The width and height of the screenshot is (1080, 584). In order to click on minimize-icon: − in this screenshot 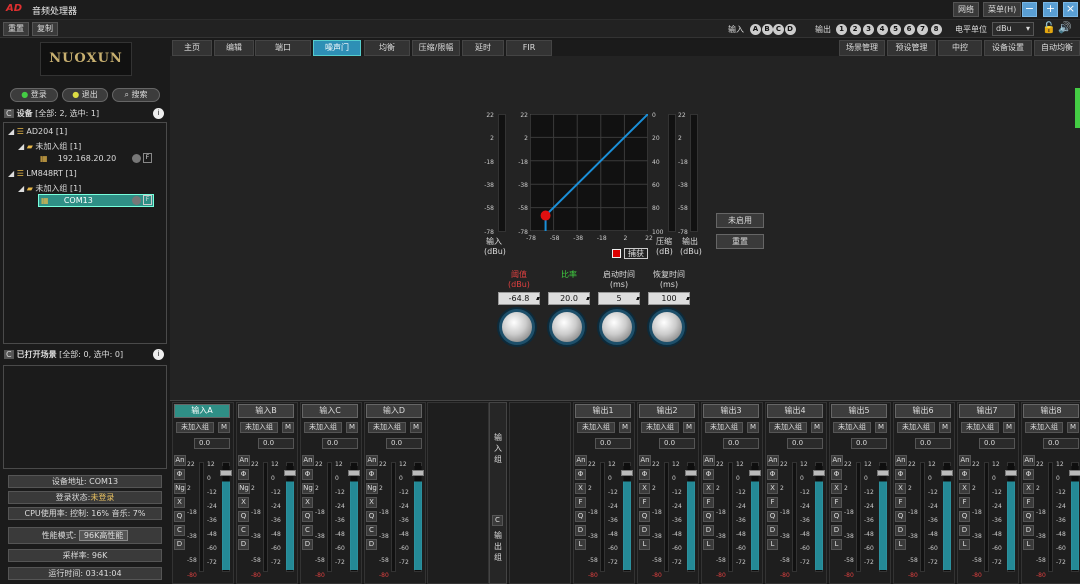, I will do `click(1029, 9)`.